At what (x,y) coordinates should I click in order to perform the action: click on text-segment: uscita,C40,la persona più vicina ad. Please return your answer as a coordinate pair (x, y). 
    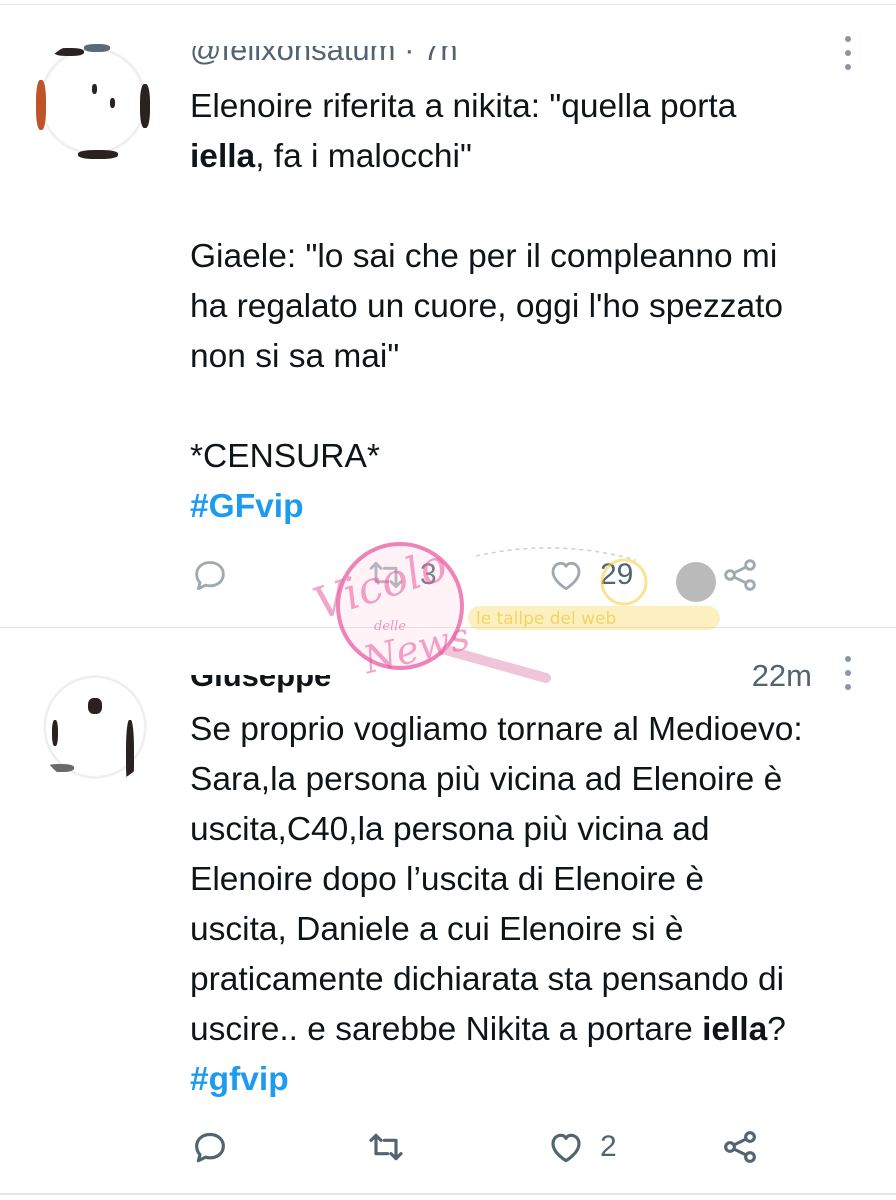
    Looking at the image, I should click on (450, 829).